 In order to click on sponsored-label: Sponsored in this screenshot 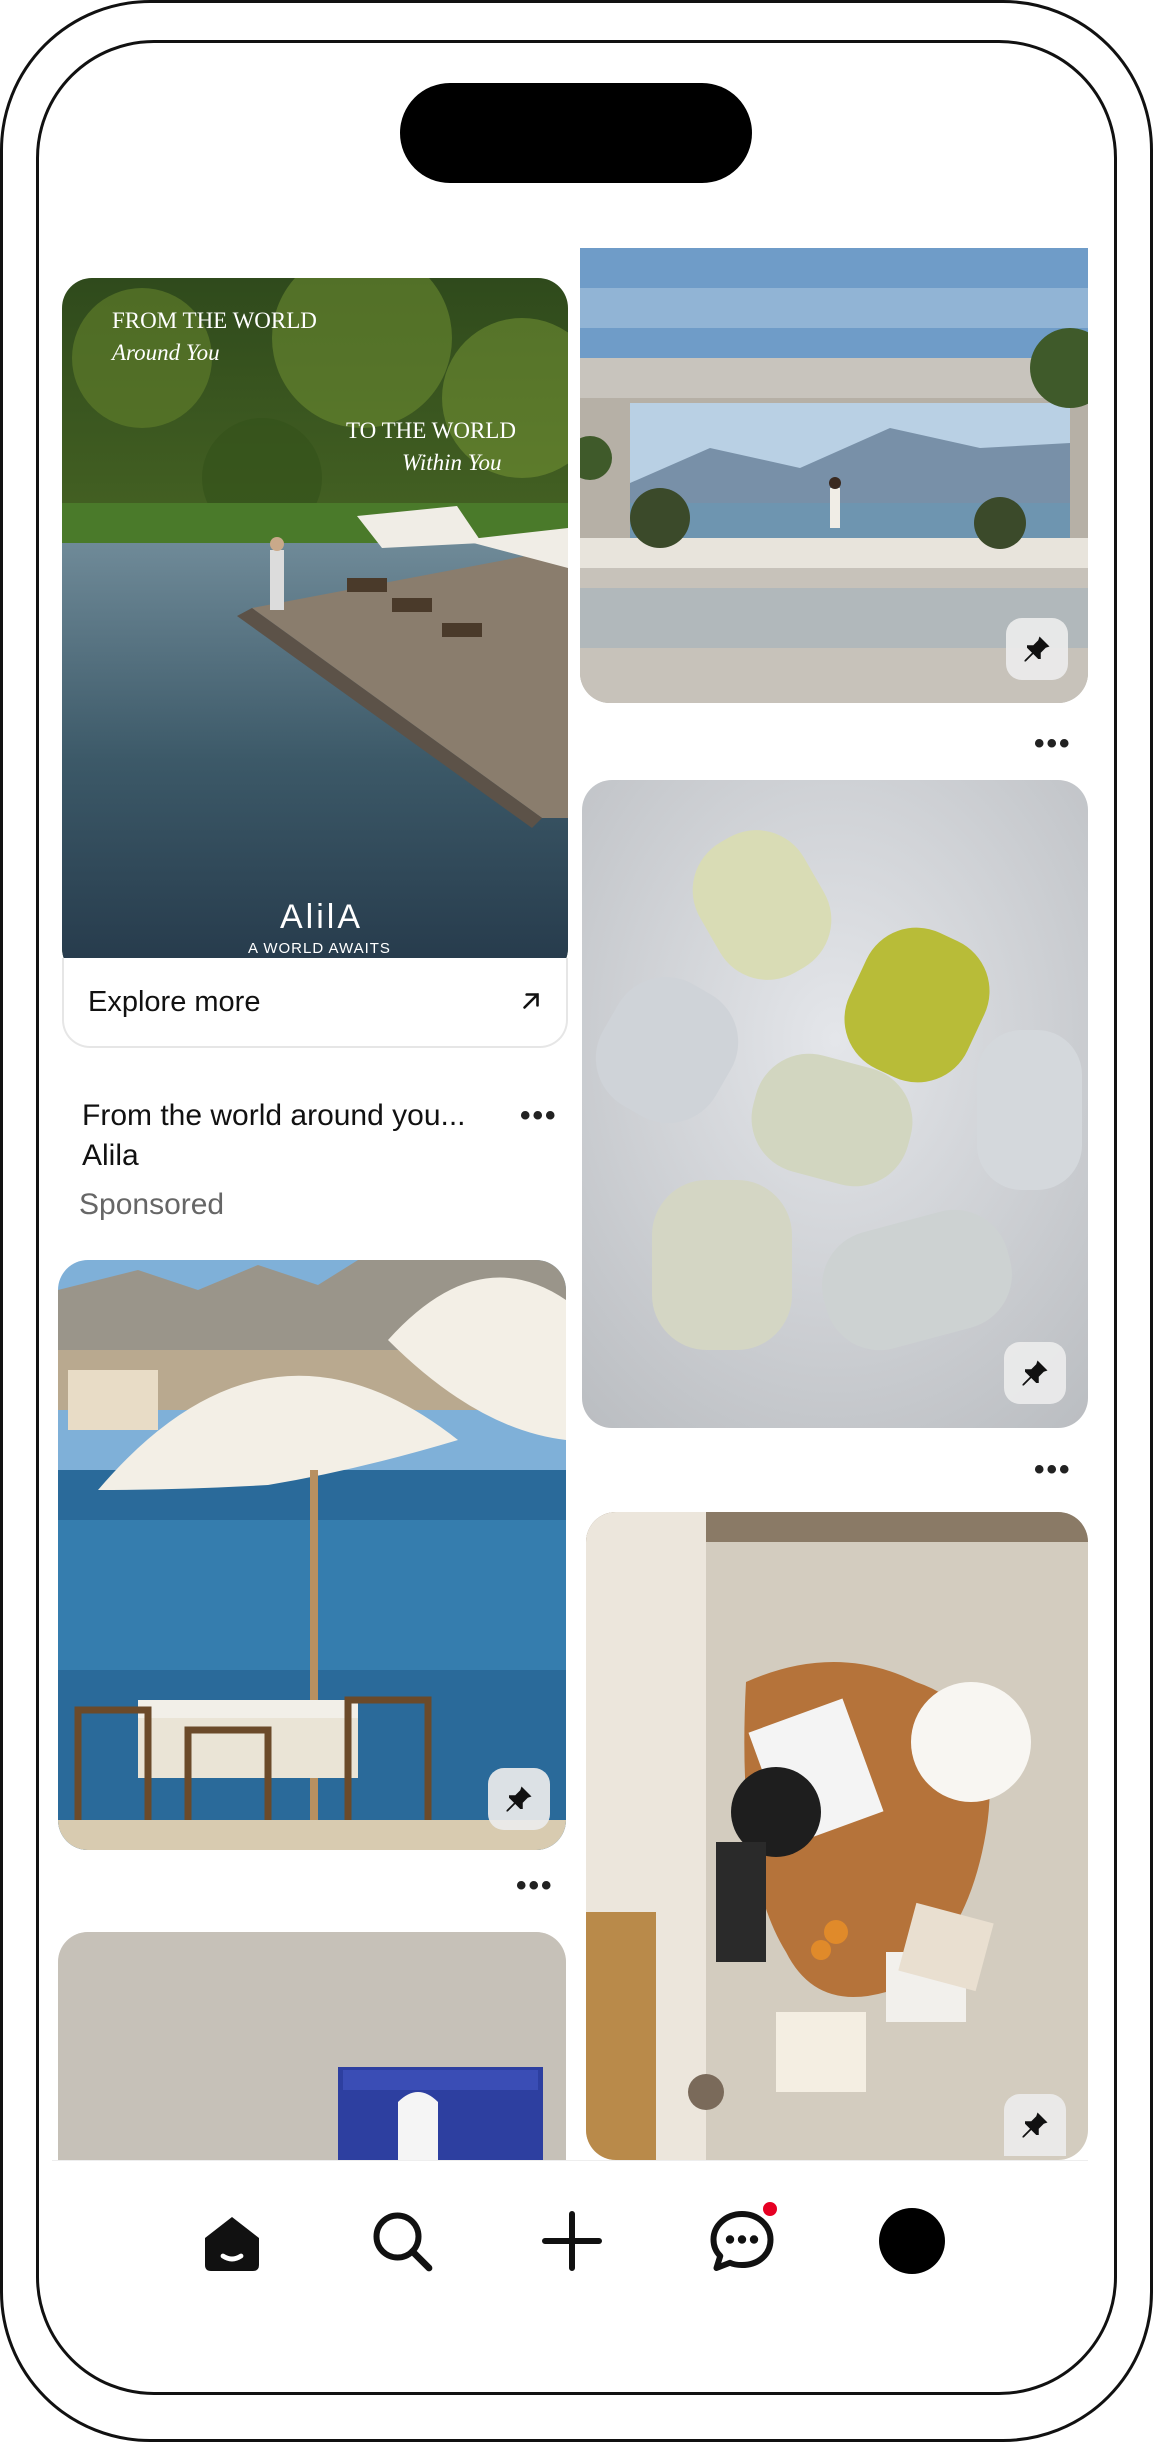, I will do `click(152, 1204)`.